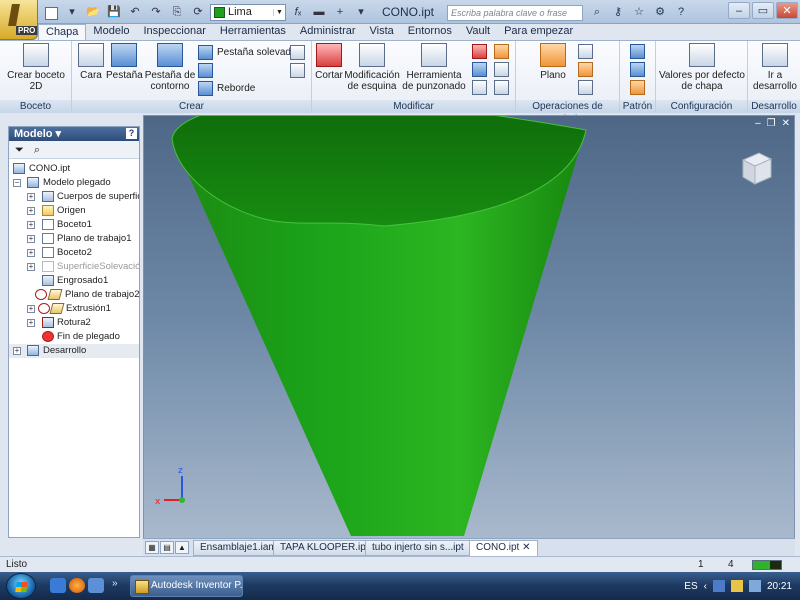 The image size is (800, 600). Describe the element at coordinates (19, 20) in the screenshot. I see `application-menu-button: PRO` at that location.